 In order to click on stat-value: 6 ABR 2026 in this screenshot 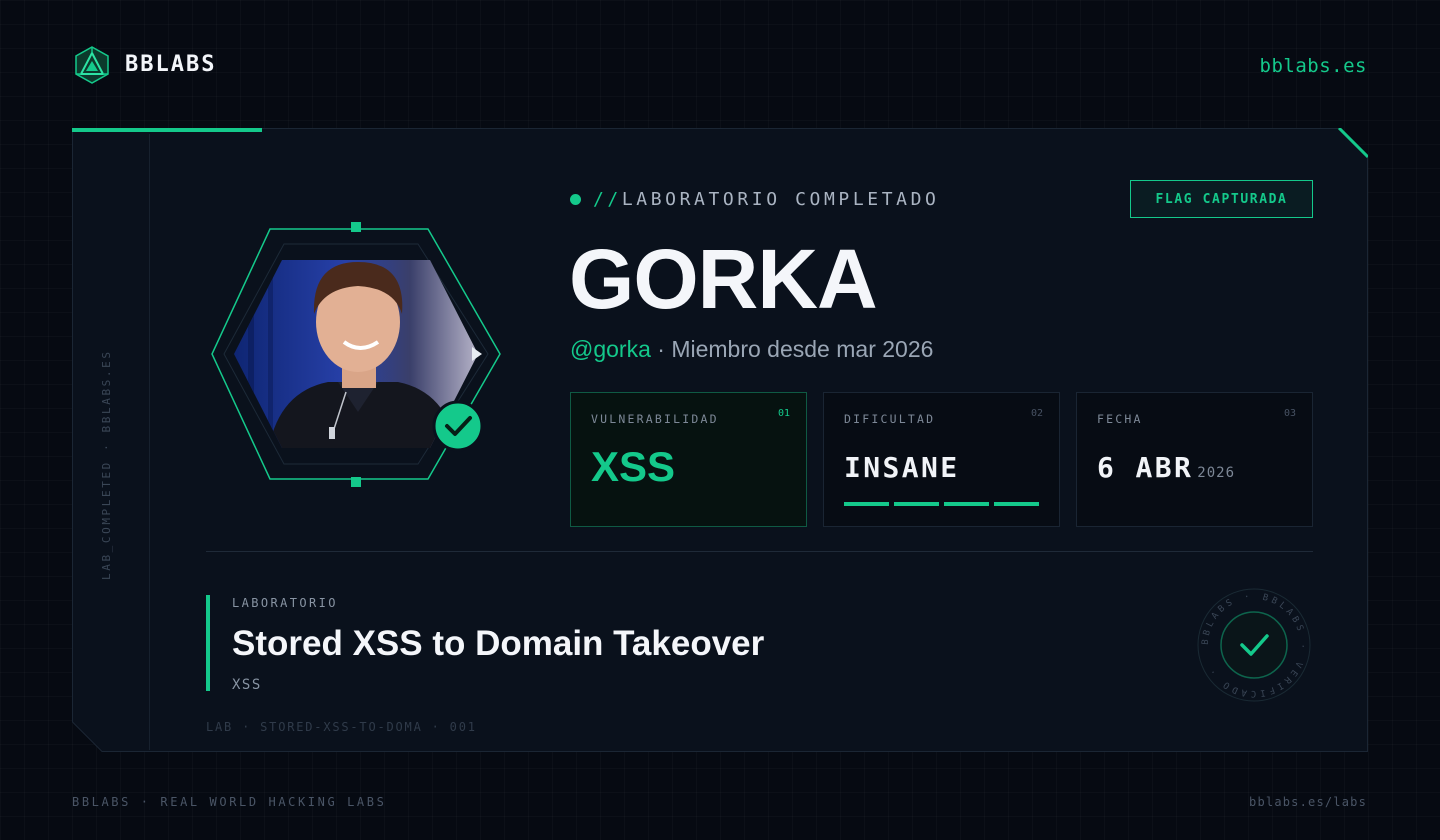, I will do `click(1166, 467)`.